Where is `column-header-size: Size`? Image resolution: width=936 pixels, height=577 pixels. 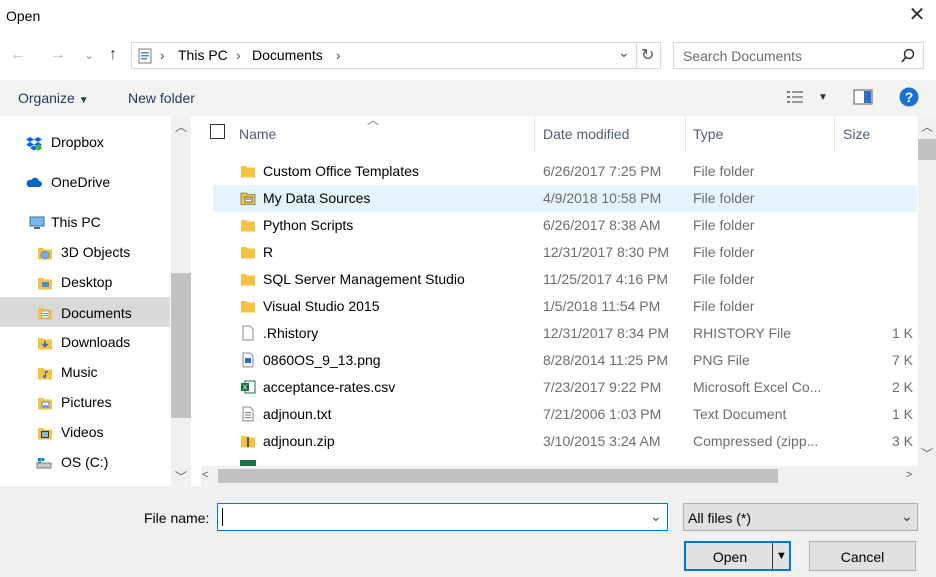 column-header-size: Size is located at coordinates (856, 134).